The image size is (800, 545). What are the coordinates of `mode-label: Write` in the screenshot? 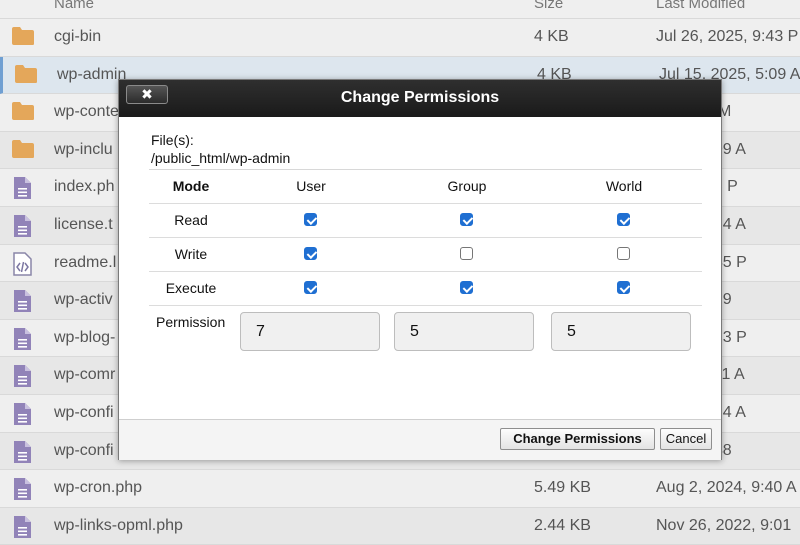 It's located at (191, 254).